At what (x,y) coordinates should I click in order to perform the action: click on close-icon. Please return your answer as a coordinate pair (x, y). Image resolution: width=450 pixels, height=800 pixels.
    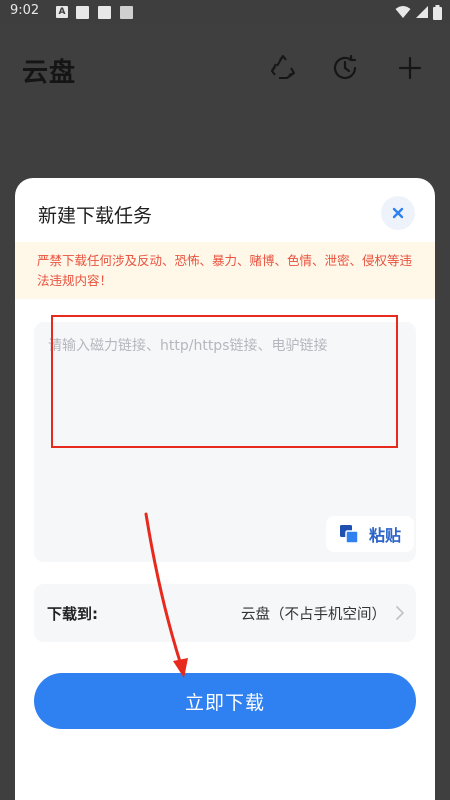
    Looking at the image, I should click on (398, 213).